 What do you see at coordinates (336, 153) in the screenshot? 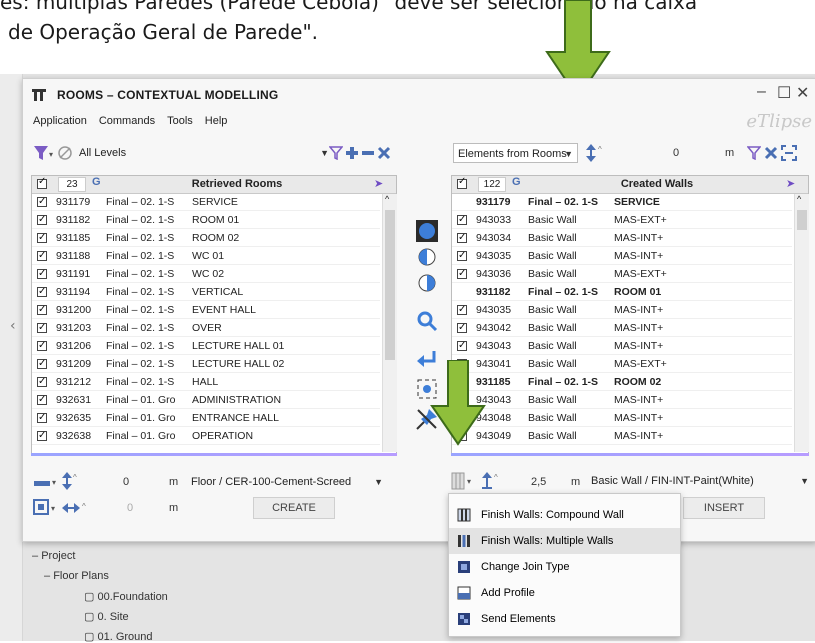
I see `funnel-icon` at bounding box center [336, 153].